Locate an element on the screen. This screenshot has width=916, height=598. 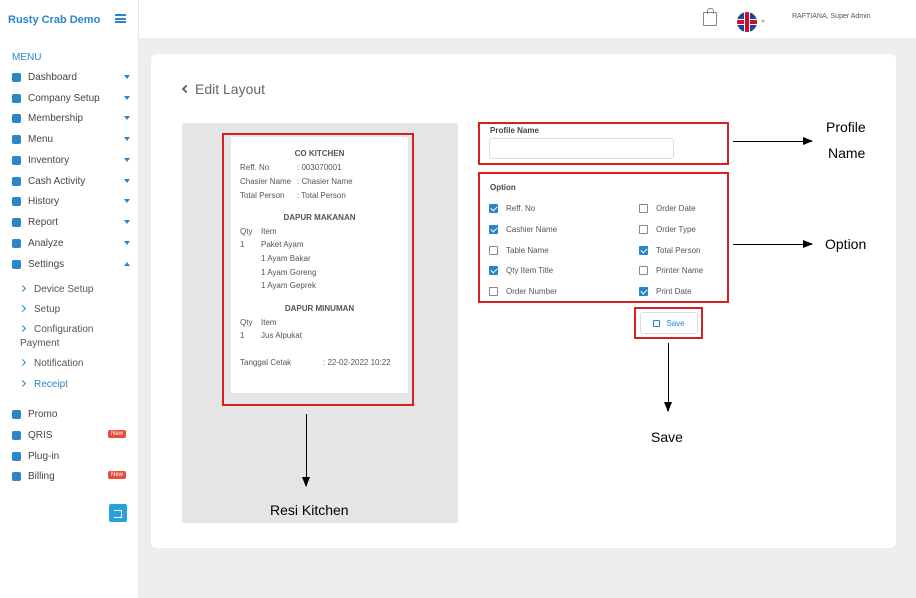
sidebar-subitem-payment-label: Payment is located at coordinates (39, 343).